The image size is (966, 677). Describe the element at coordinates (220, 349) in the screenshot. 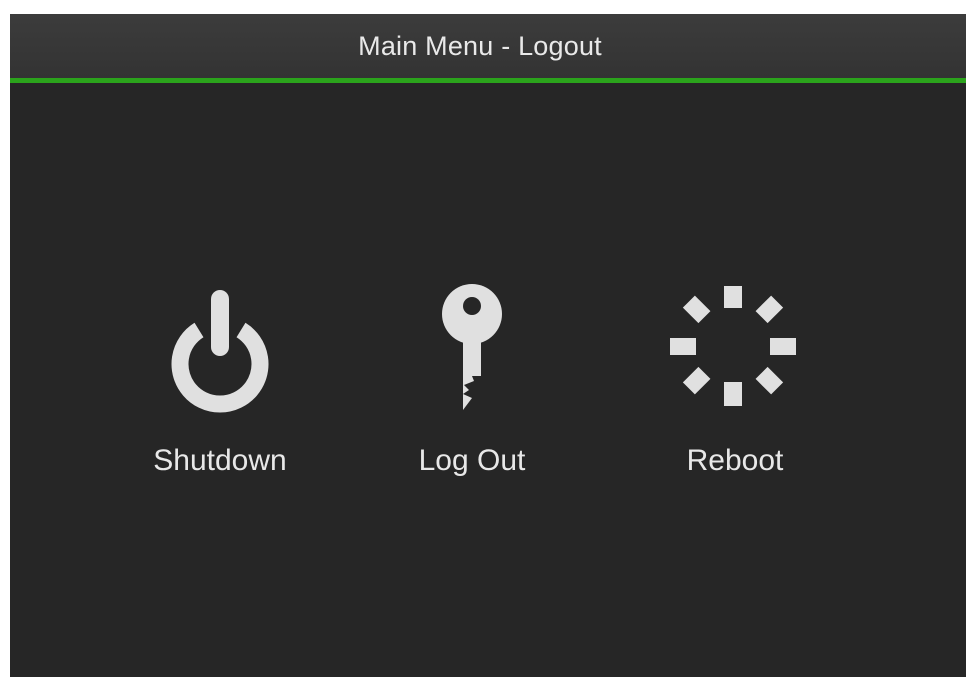

I see `power-icon` at that location.